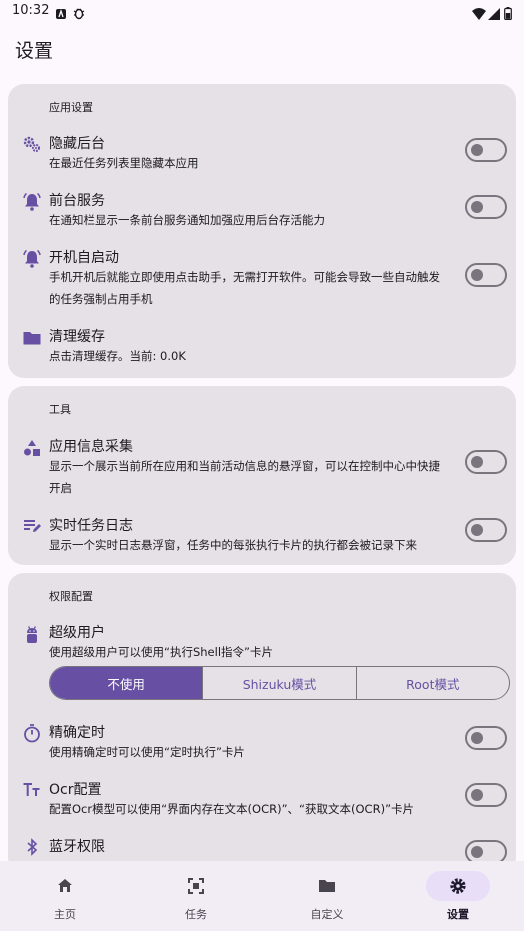 This screenshot has height=931, width=524. I want to click on setting-desc: 显示一个实时日志悬浮窗，任务中的每张执行卡片的执行都会被记录下来, so click(233, 545).